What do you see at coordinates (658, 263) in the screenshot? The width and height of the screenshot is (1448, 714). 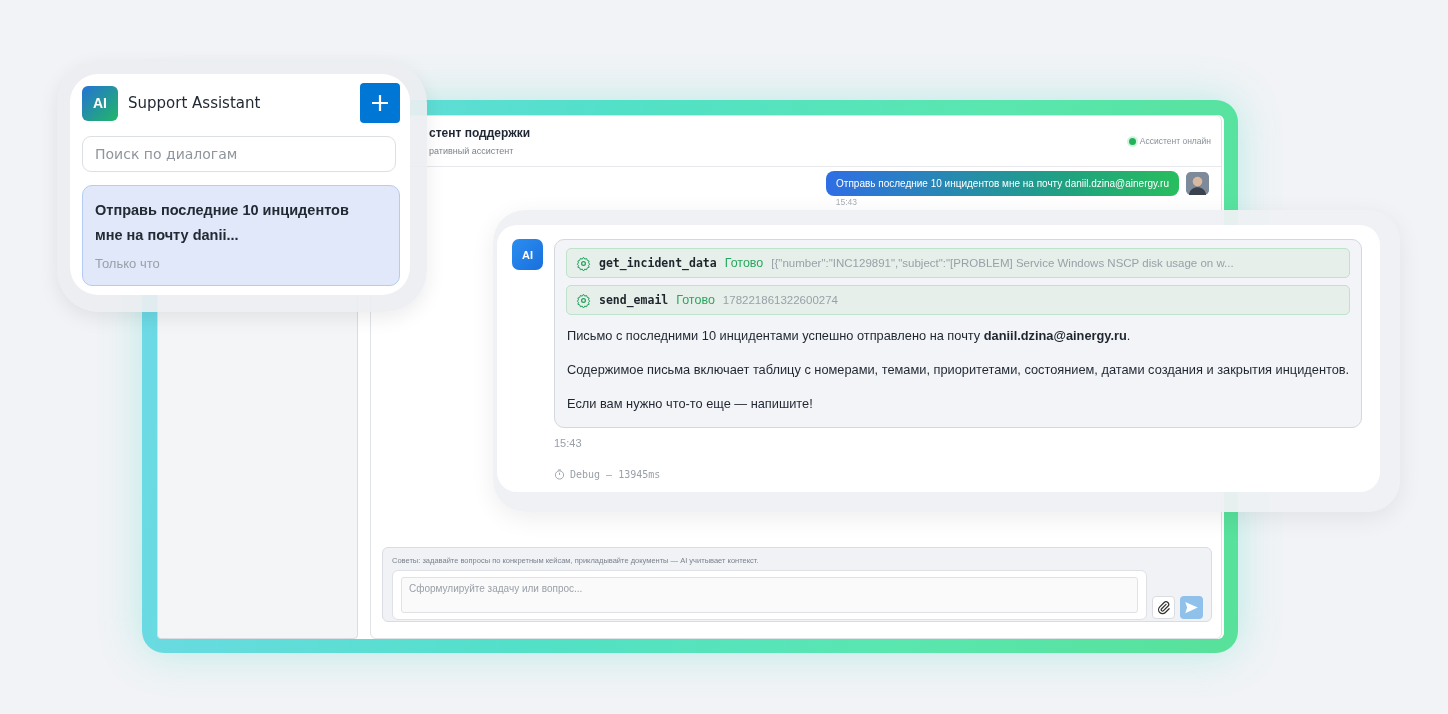 I see `tool-name: get_incident_data` at bounding box center [658, 263].